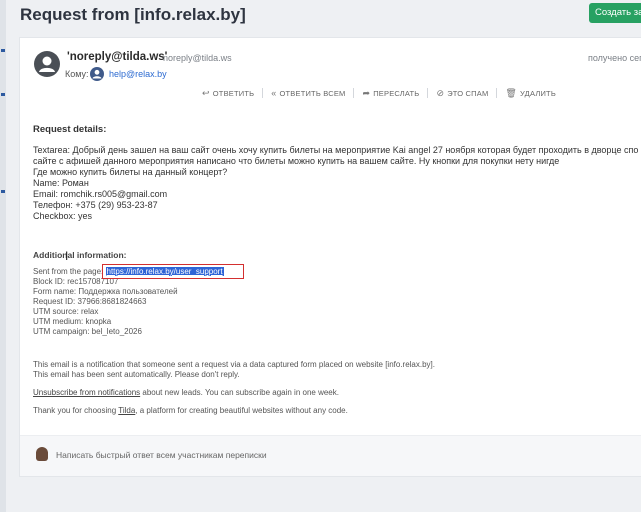 The width and height of the screenshot is (641, 512). What do you see at coordinates (87, 331) in the screenshot?
I see `meta-line: UTM campaign: bel_leto_2026` at bounding box center [87, 331].